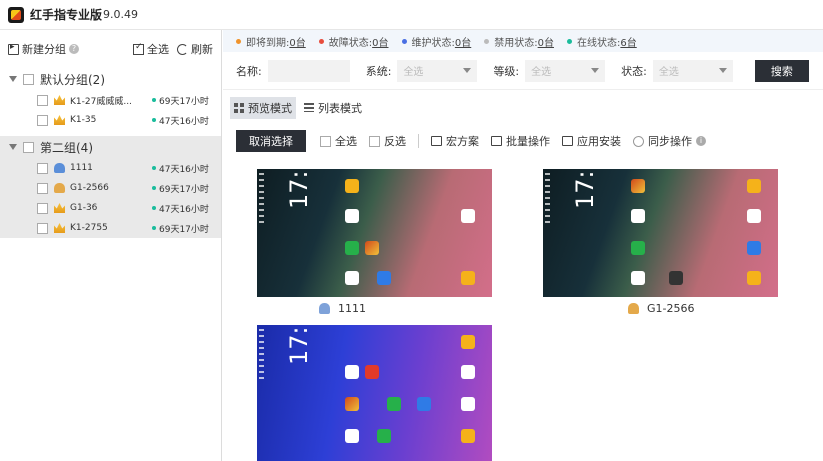 The height and width of the screenshot is (461, 823). I want to click on device-row: K1-27威威威... 69天17小时, so click(110, 100).